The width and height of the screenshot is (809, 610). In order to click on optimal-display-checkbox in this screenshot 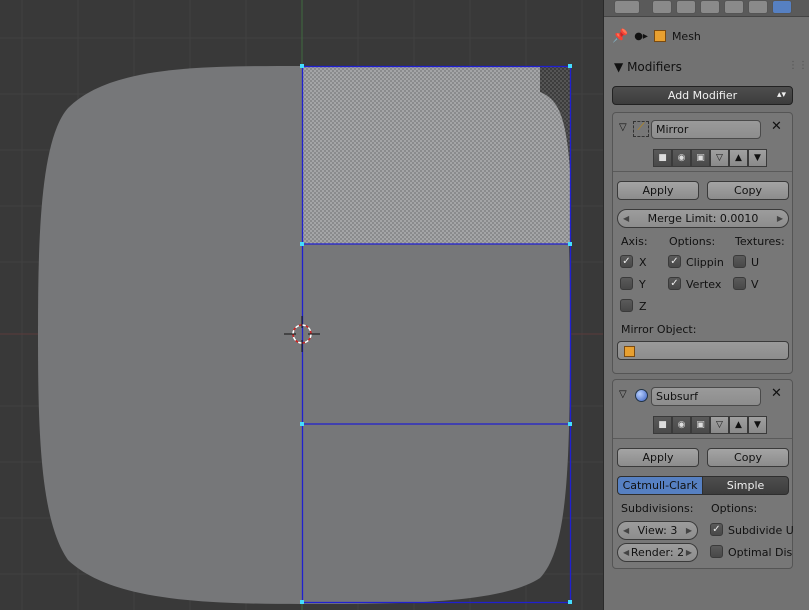, I will do `click(716, 551)`.